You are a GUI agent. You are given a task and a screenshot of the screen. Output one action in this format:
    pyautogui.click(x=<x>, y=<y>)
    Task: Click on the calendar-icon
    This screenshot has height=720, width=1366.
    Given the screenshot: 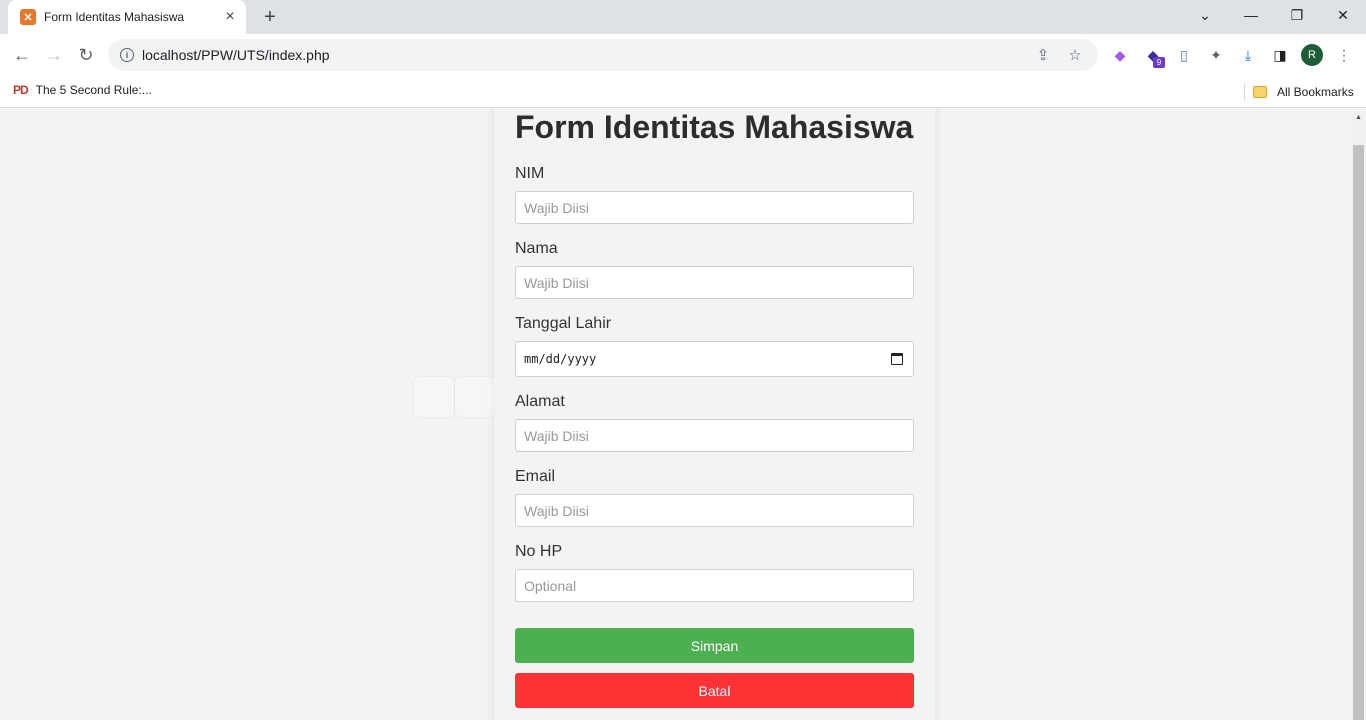 What is the action you would take?
    pyautogui.click(x=897, y=359)
    